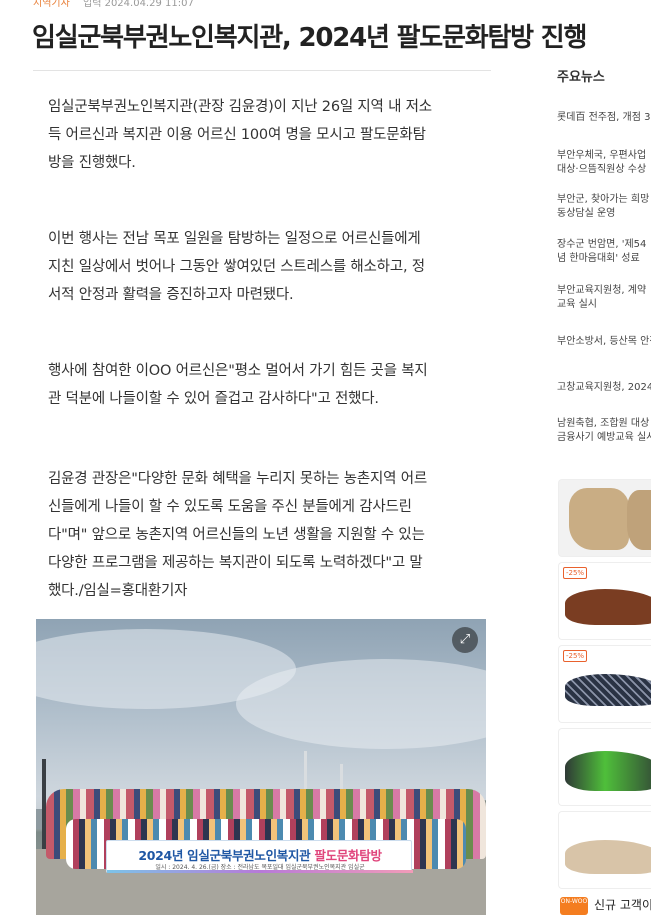 This screenshot has width=651, height=915. What do you see at coordinates (92, 163) in the screenshot?
I see `paragraph-line: 방을 진행했다.` at bounding box center [92, 163].